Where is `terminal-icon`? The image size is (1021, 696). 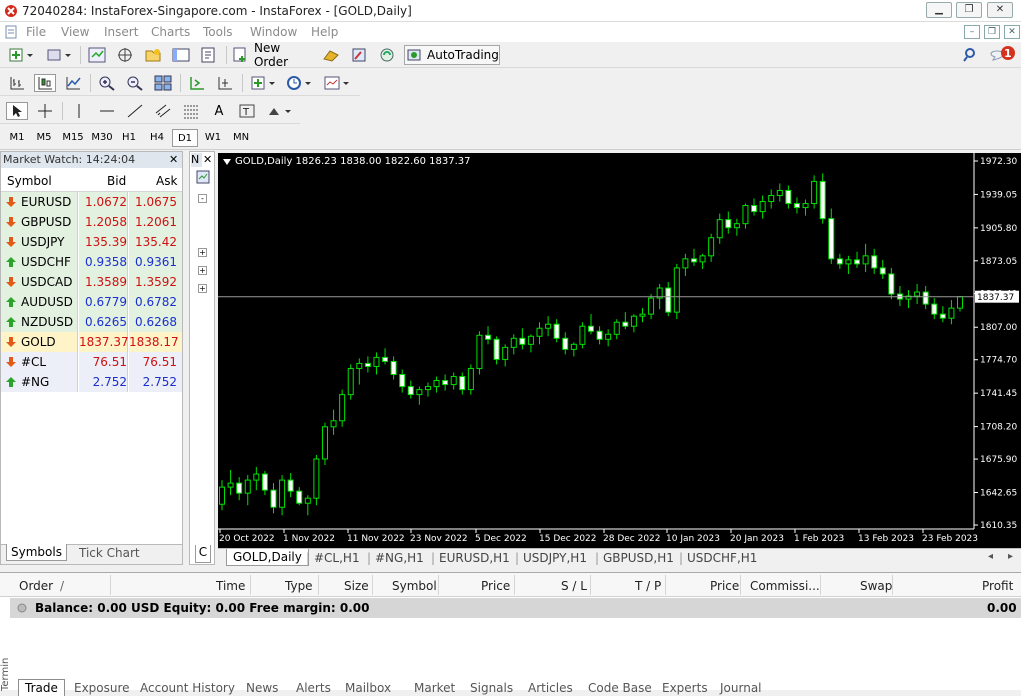
terminal-icon is located at coordinates (181, 55).